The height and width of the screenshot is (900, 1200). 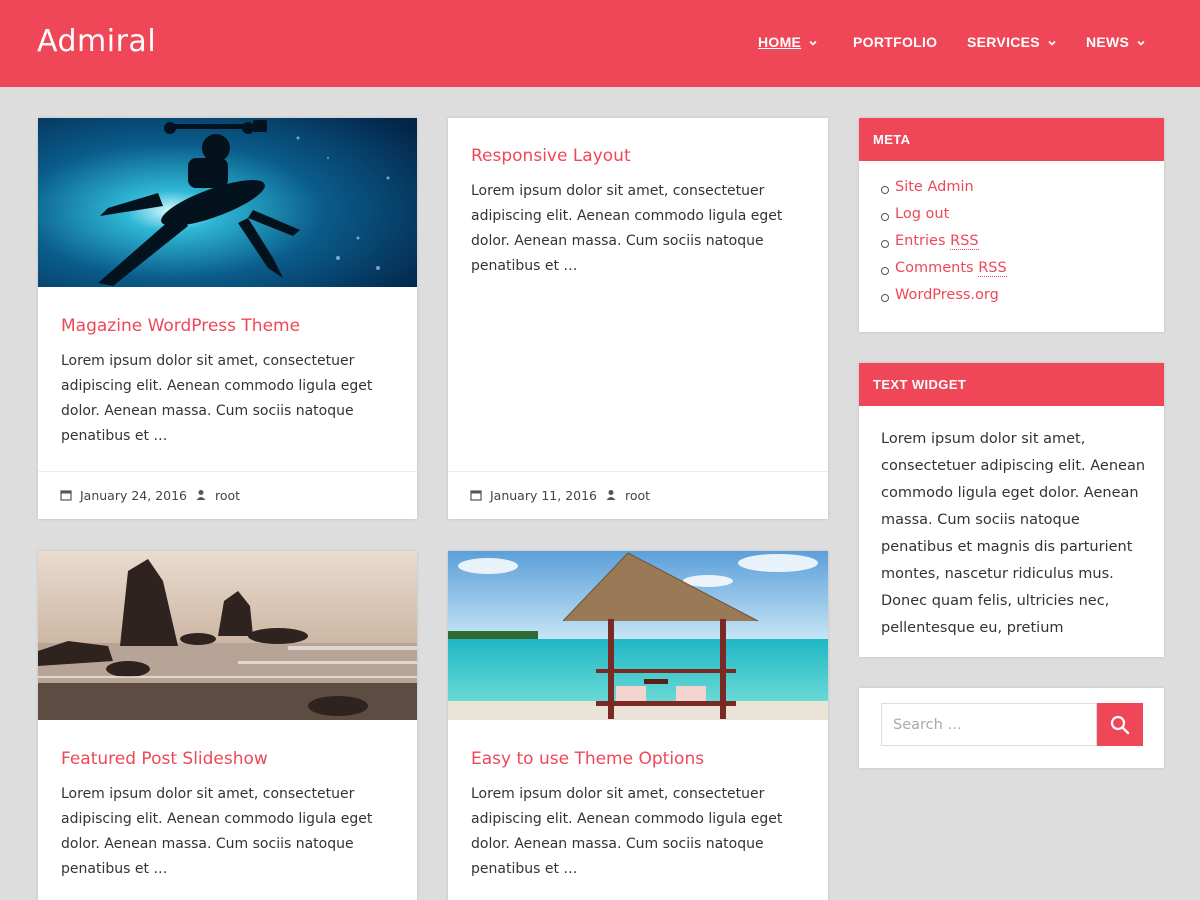 I want to click on search-widget, so click(x=1011, y=728).